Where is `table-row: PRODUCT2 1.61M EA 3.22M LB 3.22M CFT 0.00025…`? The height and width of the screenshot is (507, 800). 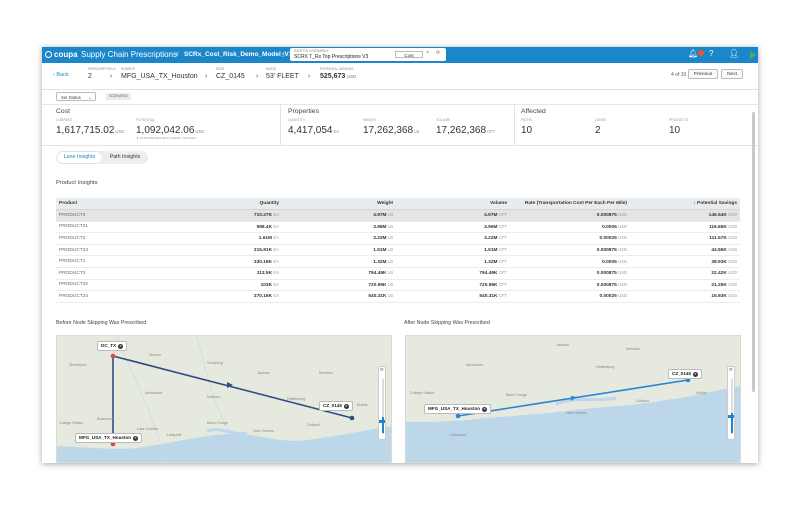 table-row: PRODUCT2 1.61M EA 3.22M LB 3.22M CFT 0.00025… is located at coordinates (398, 238).